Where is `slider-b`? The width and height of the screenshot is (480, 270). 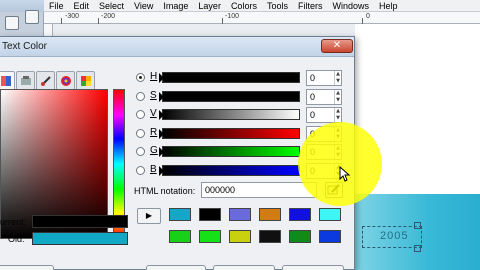 slider-b is located at coordinates (229, 170).